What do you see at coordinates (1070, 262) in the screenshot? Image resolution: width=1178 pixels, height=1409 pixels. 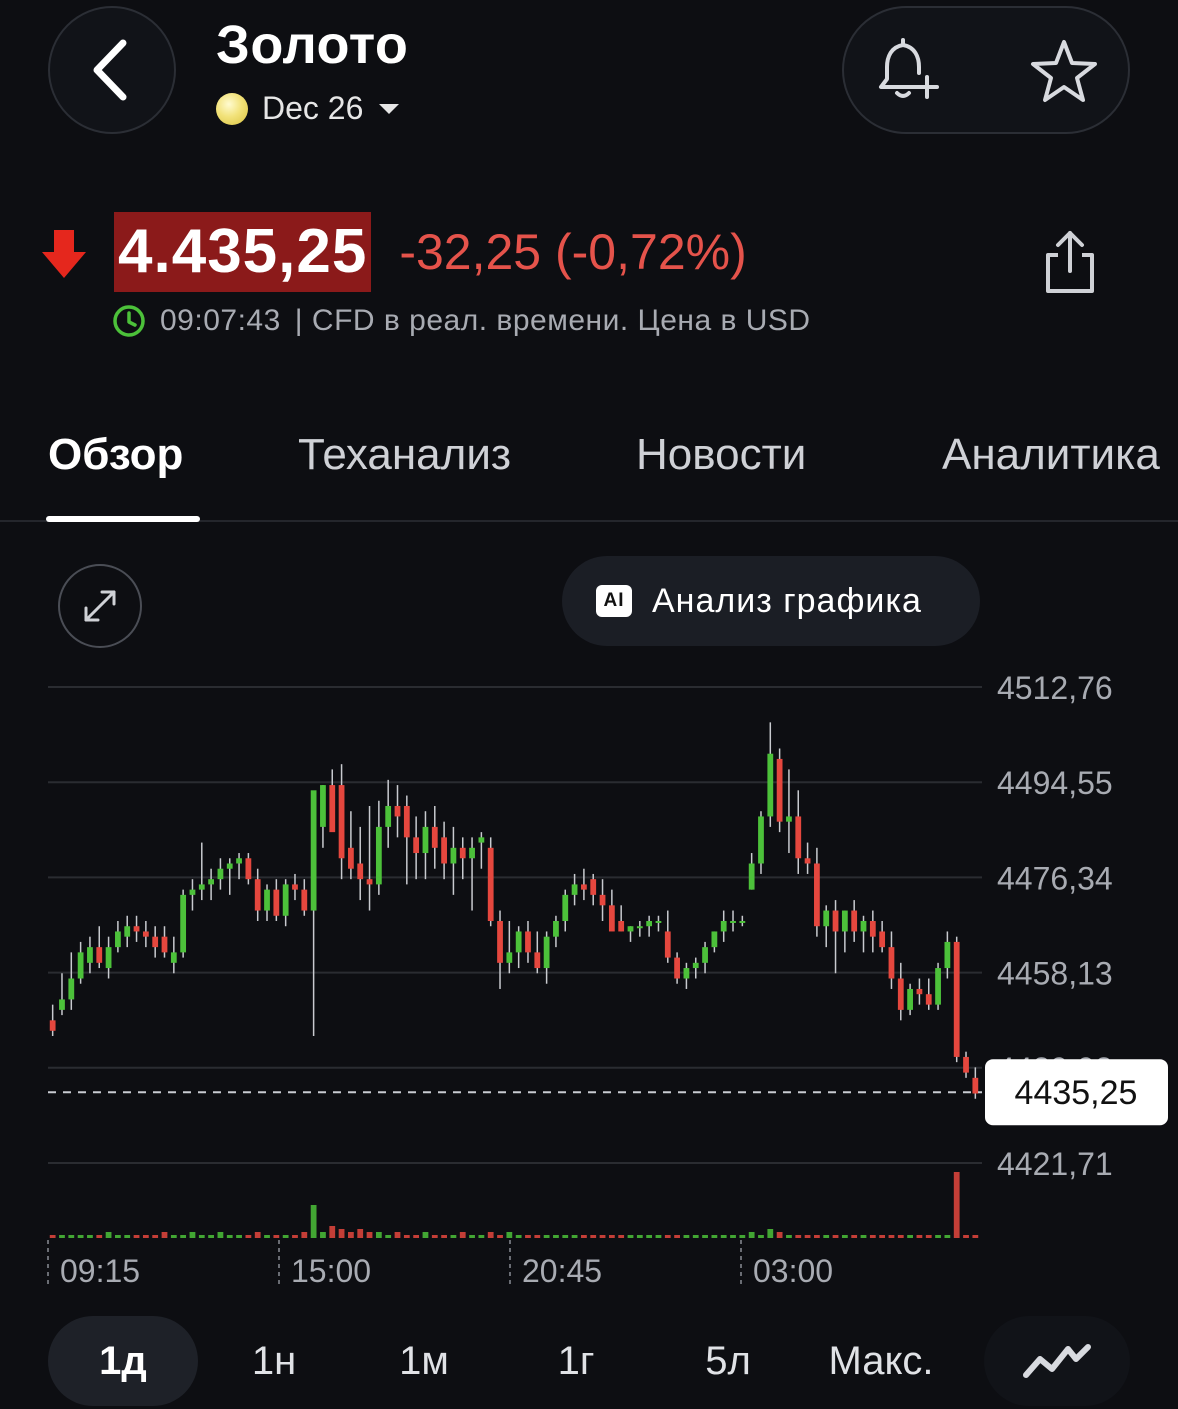 I see `share-button` at bounding box center [1070, 262].